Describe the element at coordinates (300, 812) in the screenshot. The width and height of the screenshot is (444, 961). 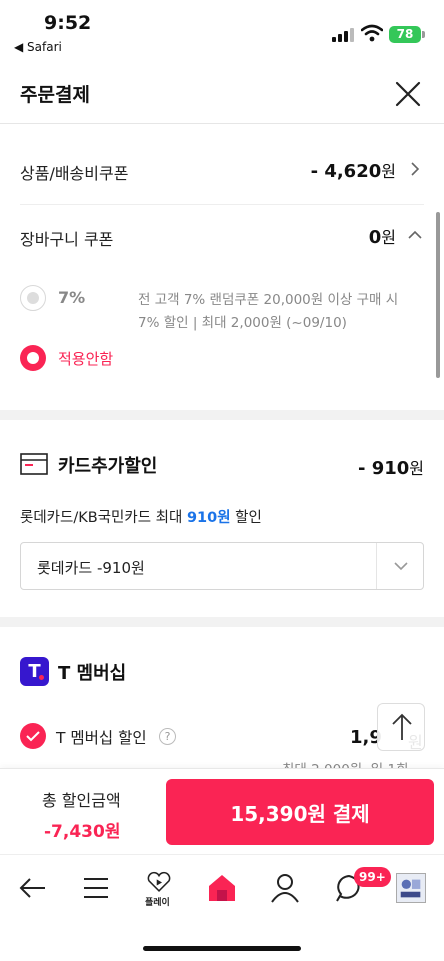
I see `pay-button: 15,390원 결제` at that location.